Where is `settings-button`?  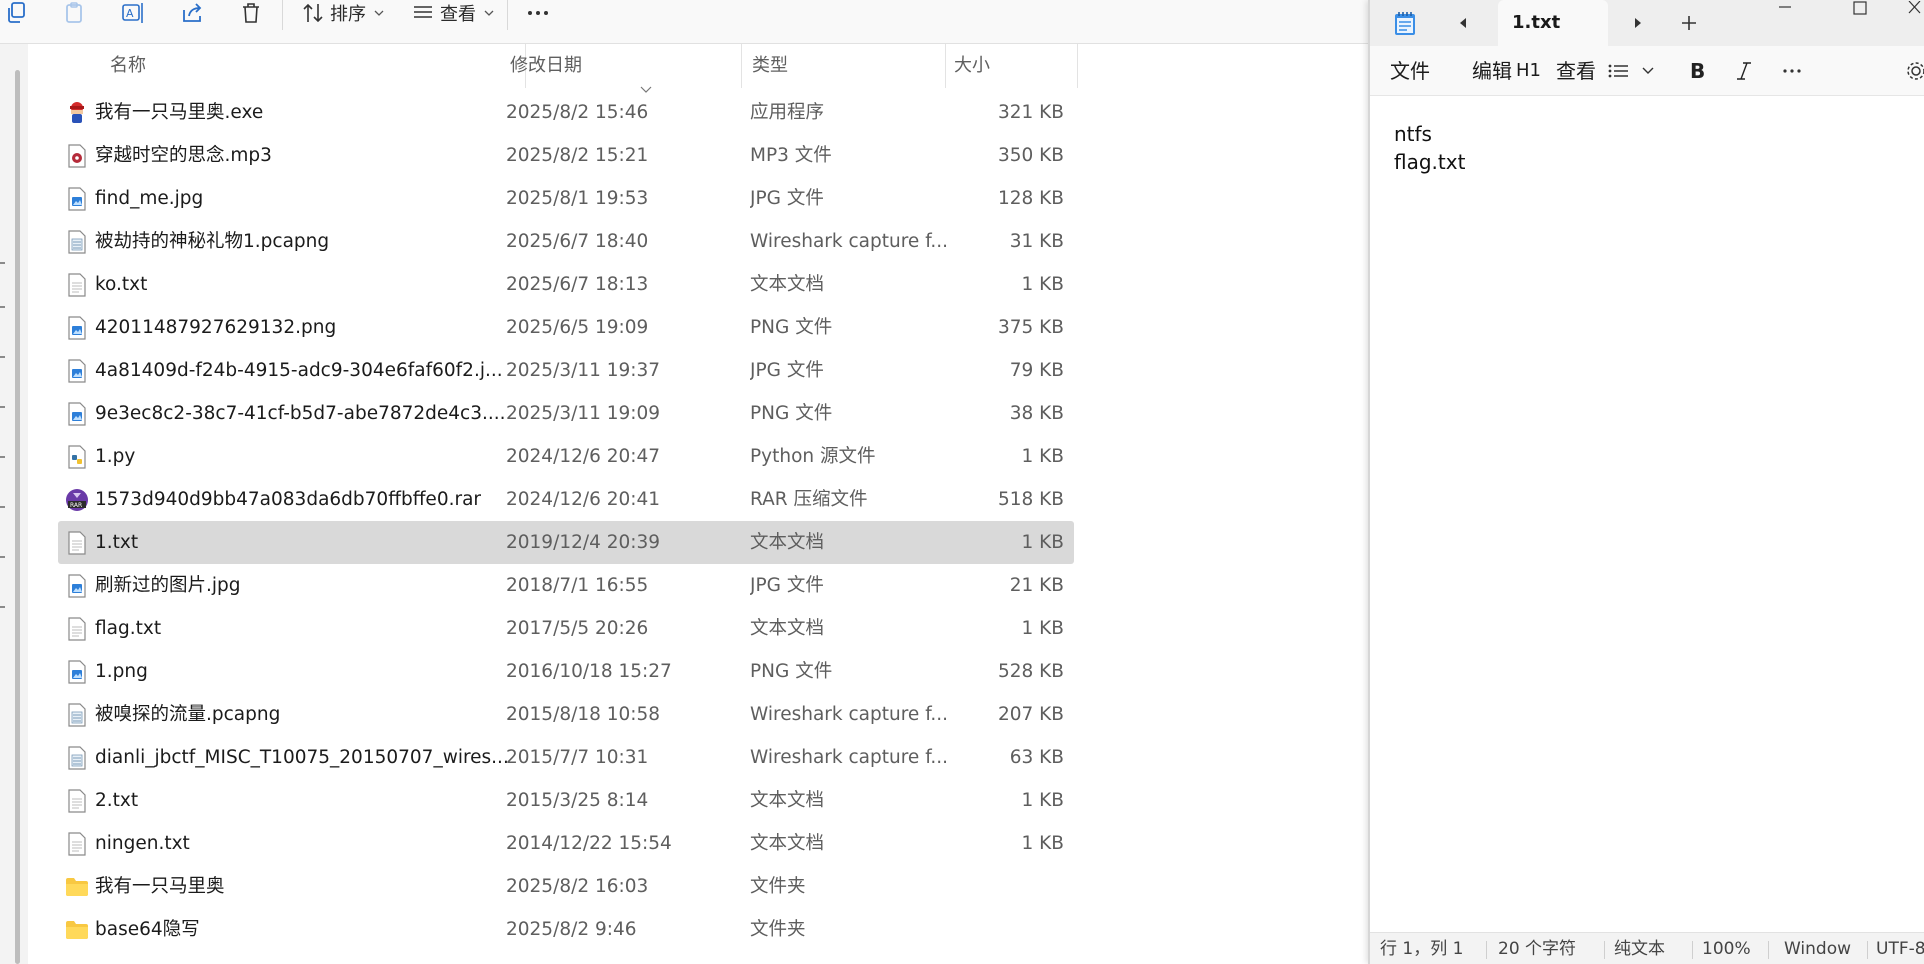 settings-button is located at coordinates (1914, 71).